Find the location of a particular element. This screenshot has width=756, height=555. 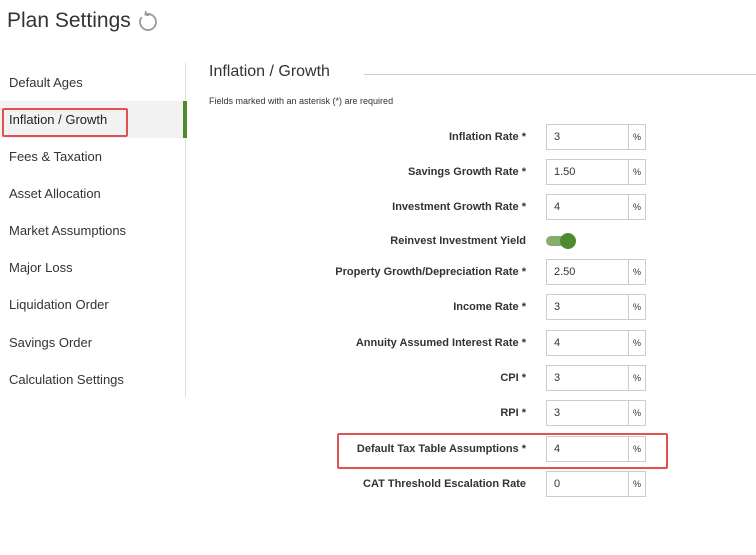

section-title: Inflation / Growth is located at coordinates (269, 71).